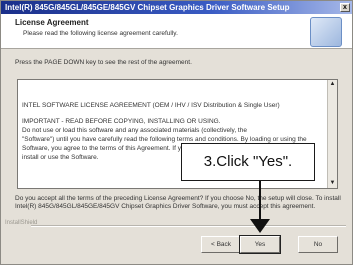  What do you see at coordinates (345, 7) in the screenshot?
I see `close-button: x` at bounding box center [345, 7].